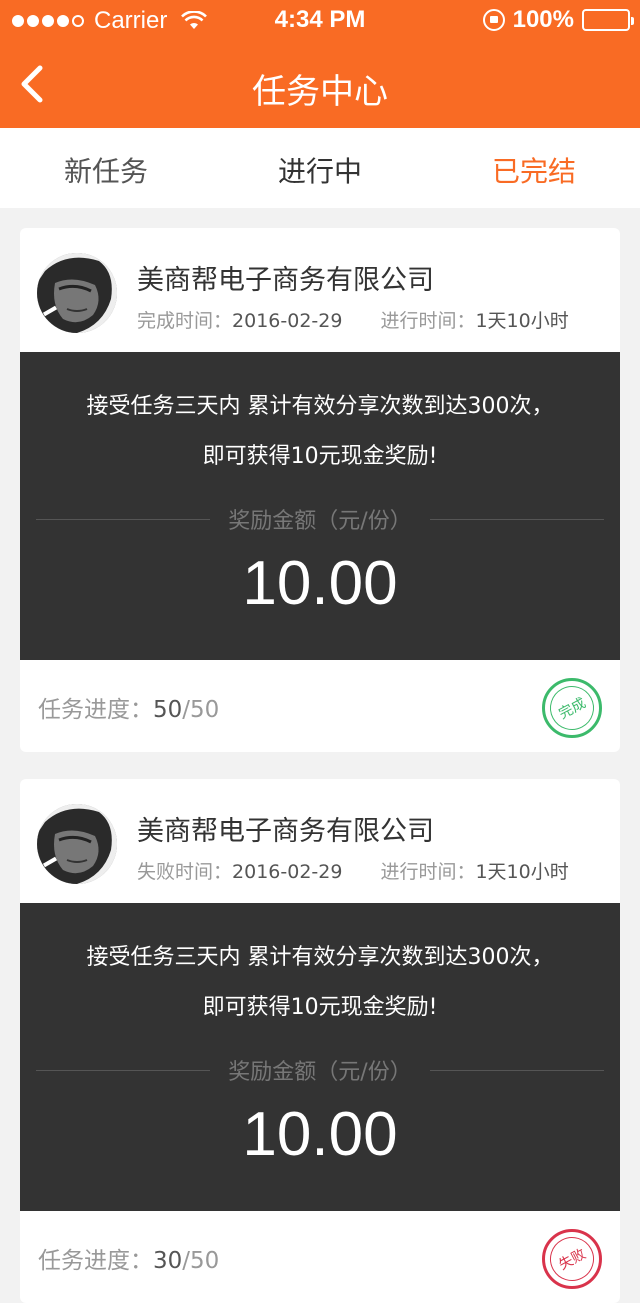  Describe the element at coordinates (353, 319) in the screenshot. I see `task-meta: 完成时间：2016-02-29 进行时间：1天10小时` at that location.